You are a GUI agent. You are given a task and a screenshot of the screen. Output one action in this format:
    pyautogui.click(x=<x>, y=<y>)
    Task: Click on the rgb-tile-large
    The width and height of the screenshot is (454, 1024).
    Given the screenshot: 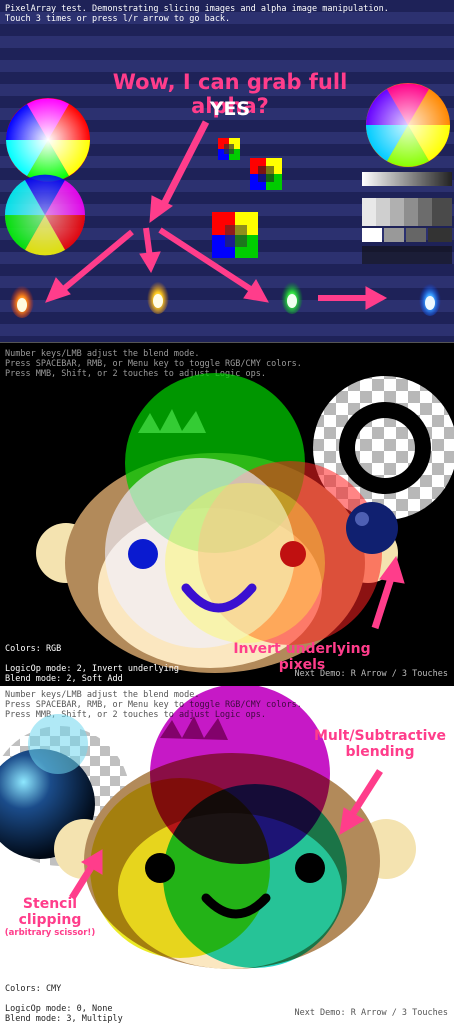 What is the action you would take?
    pyautogui.click(x=235, y=235)
    